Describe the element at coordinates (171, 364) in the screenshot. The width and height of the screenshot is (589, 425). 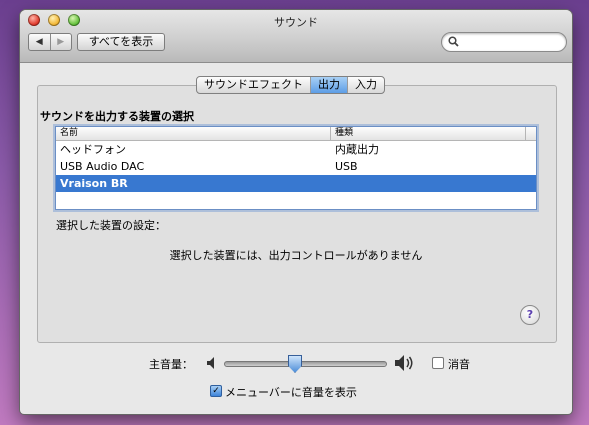
I see `output-volume-label: 主音量：` at that location.